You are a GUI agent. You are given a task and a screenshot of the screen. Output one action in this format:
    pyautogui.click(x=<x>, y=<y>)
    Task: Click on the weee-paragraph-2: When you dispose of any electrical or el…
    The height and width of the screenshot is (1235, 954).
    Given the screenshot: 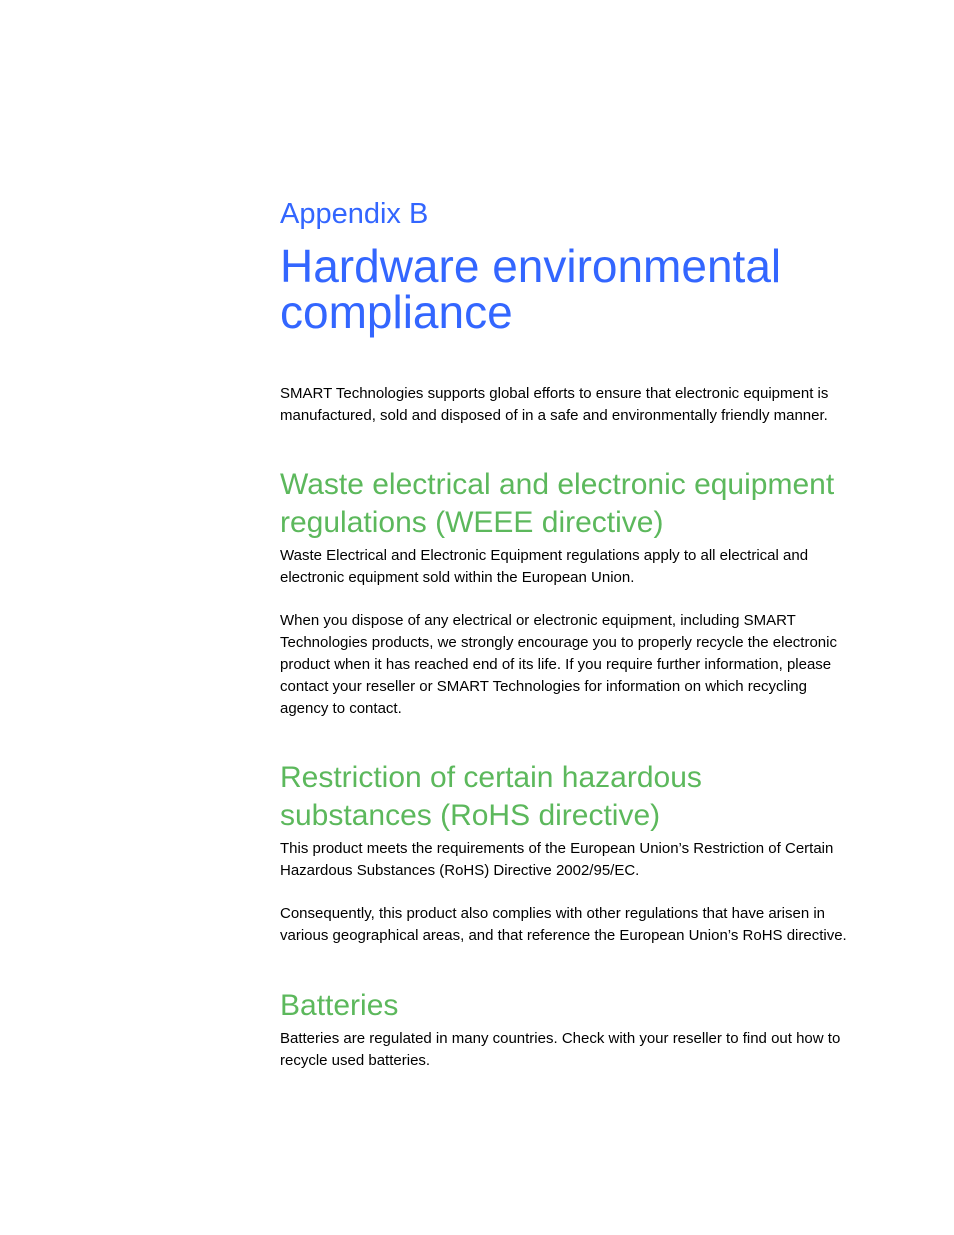 What is the action you would take?
    pyautogui.click(x=580, y=665)
    